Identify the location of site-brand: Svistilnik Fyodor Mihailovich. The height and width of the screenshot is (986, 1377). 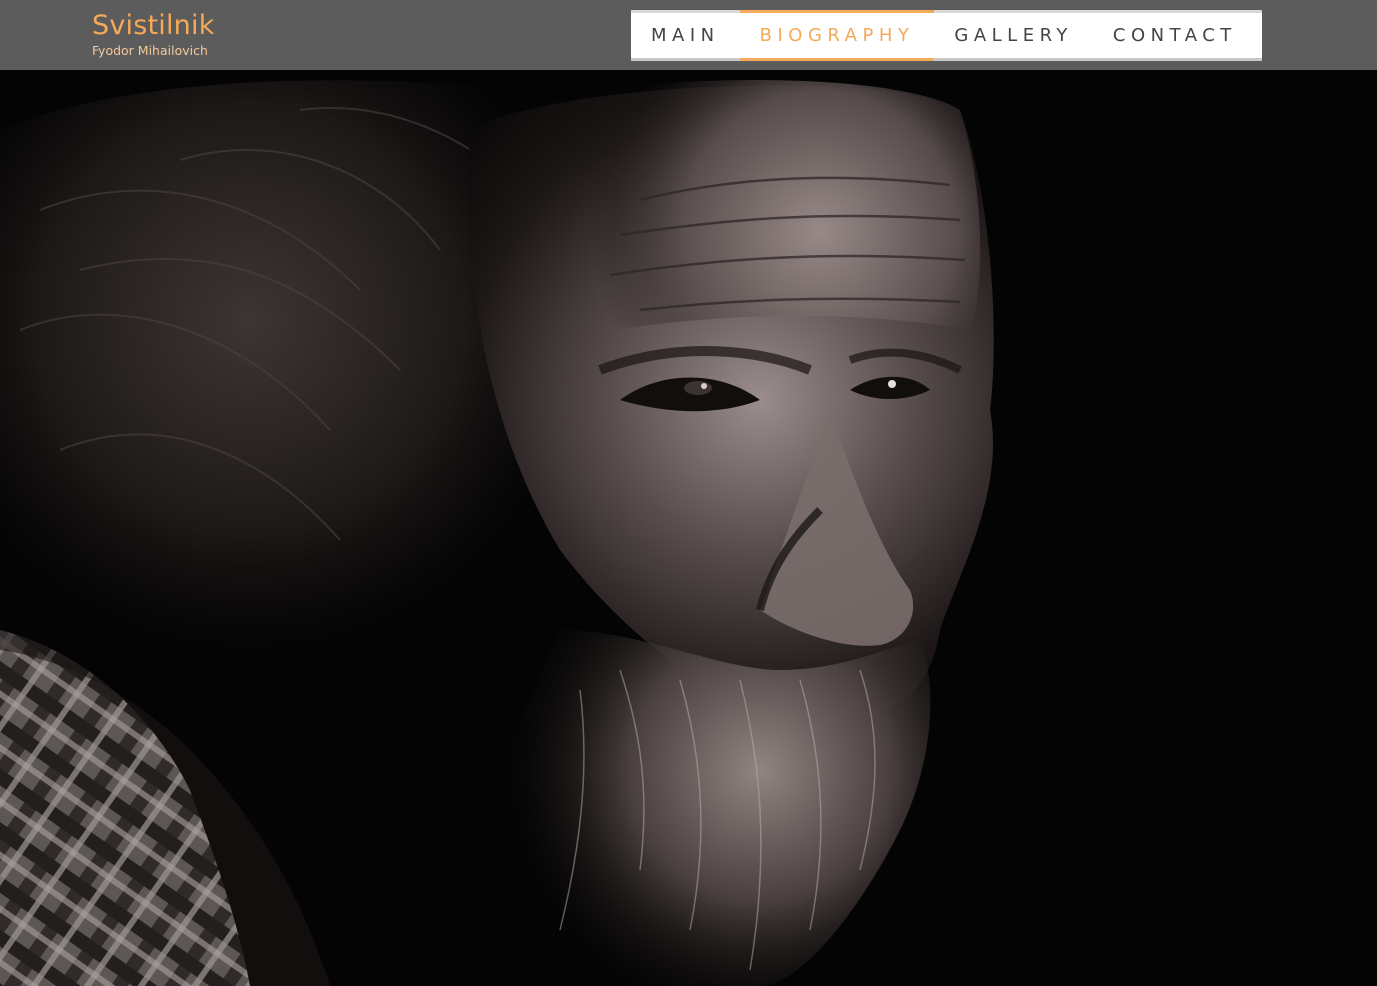
(153, 34).